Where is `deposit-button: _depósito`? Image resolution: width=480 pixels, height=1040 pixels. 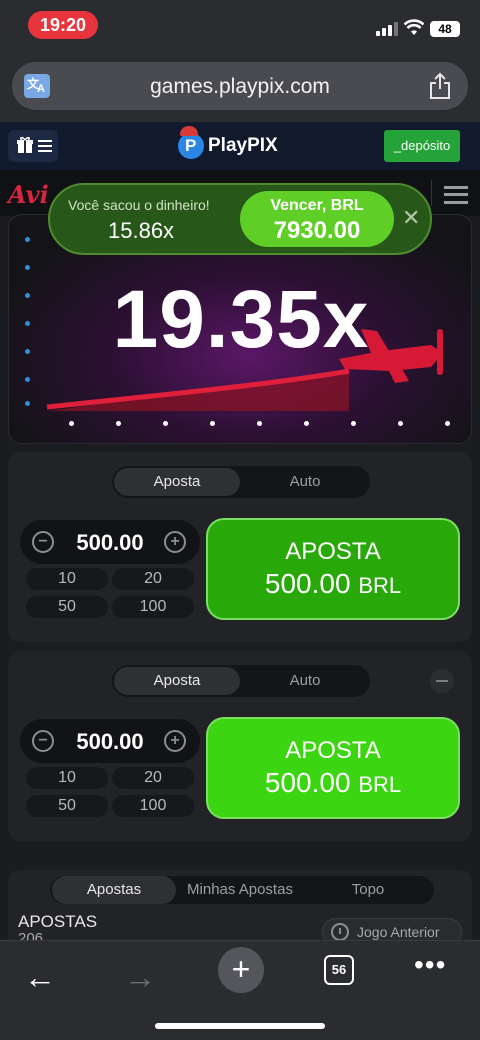 deposit-button: _depósito is located at coordinates (422, 146).